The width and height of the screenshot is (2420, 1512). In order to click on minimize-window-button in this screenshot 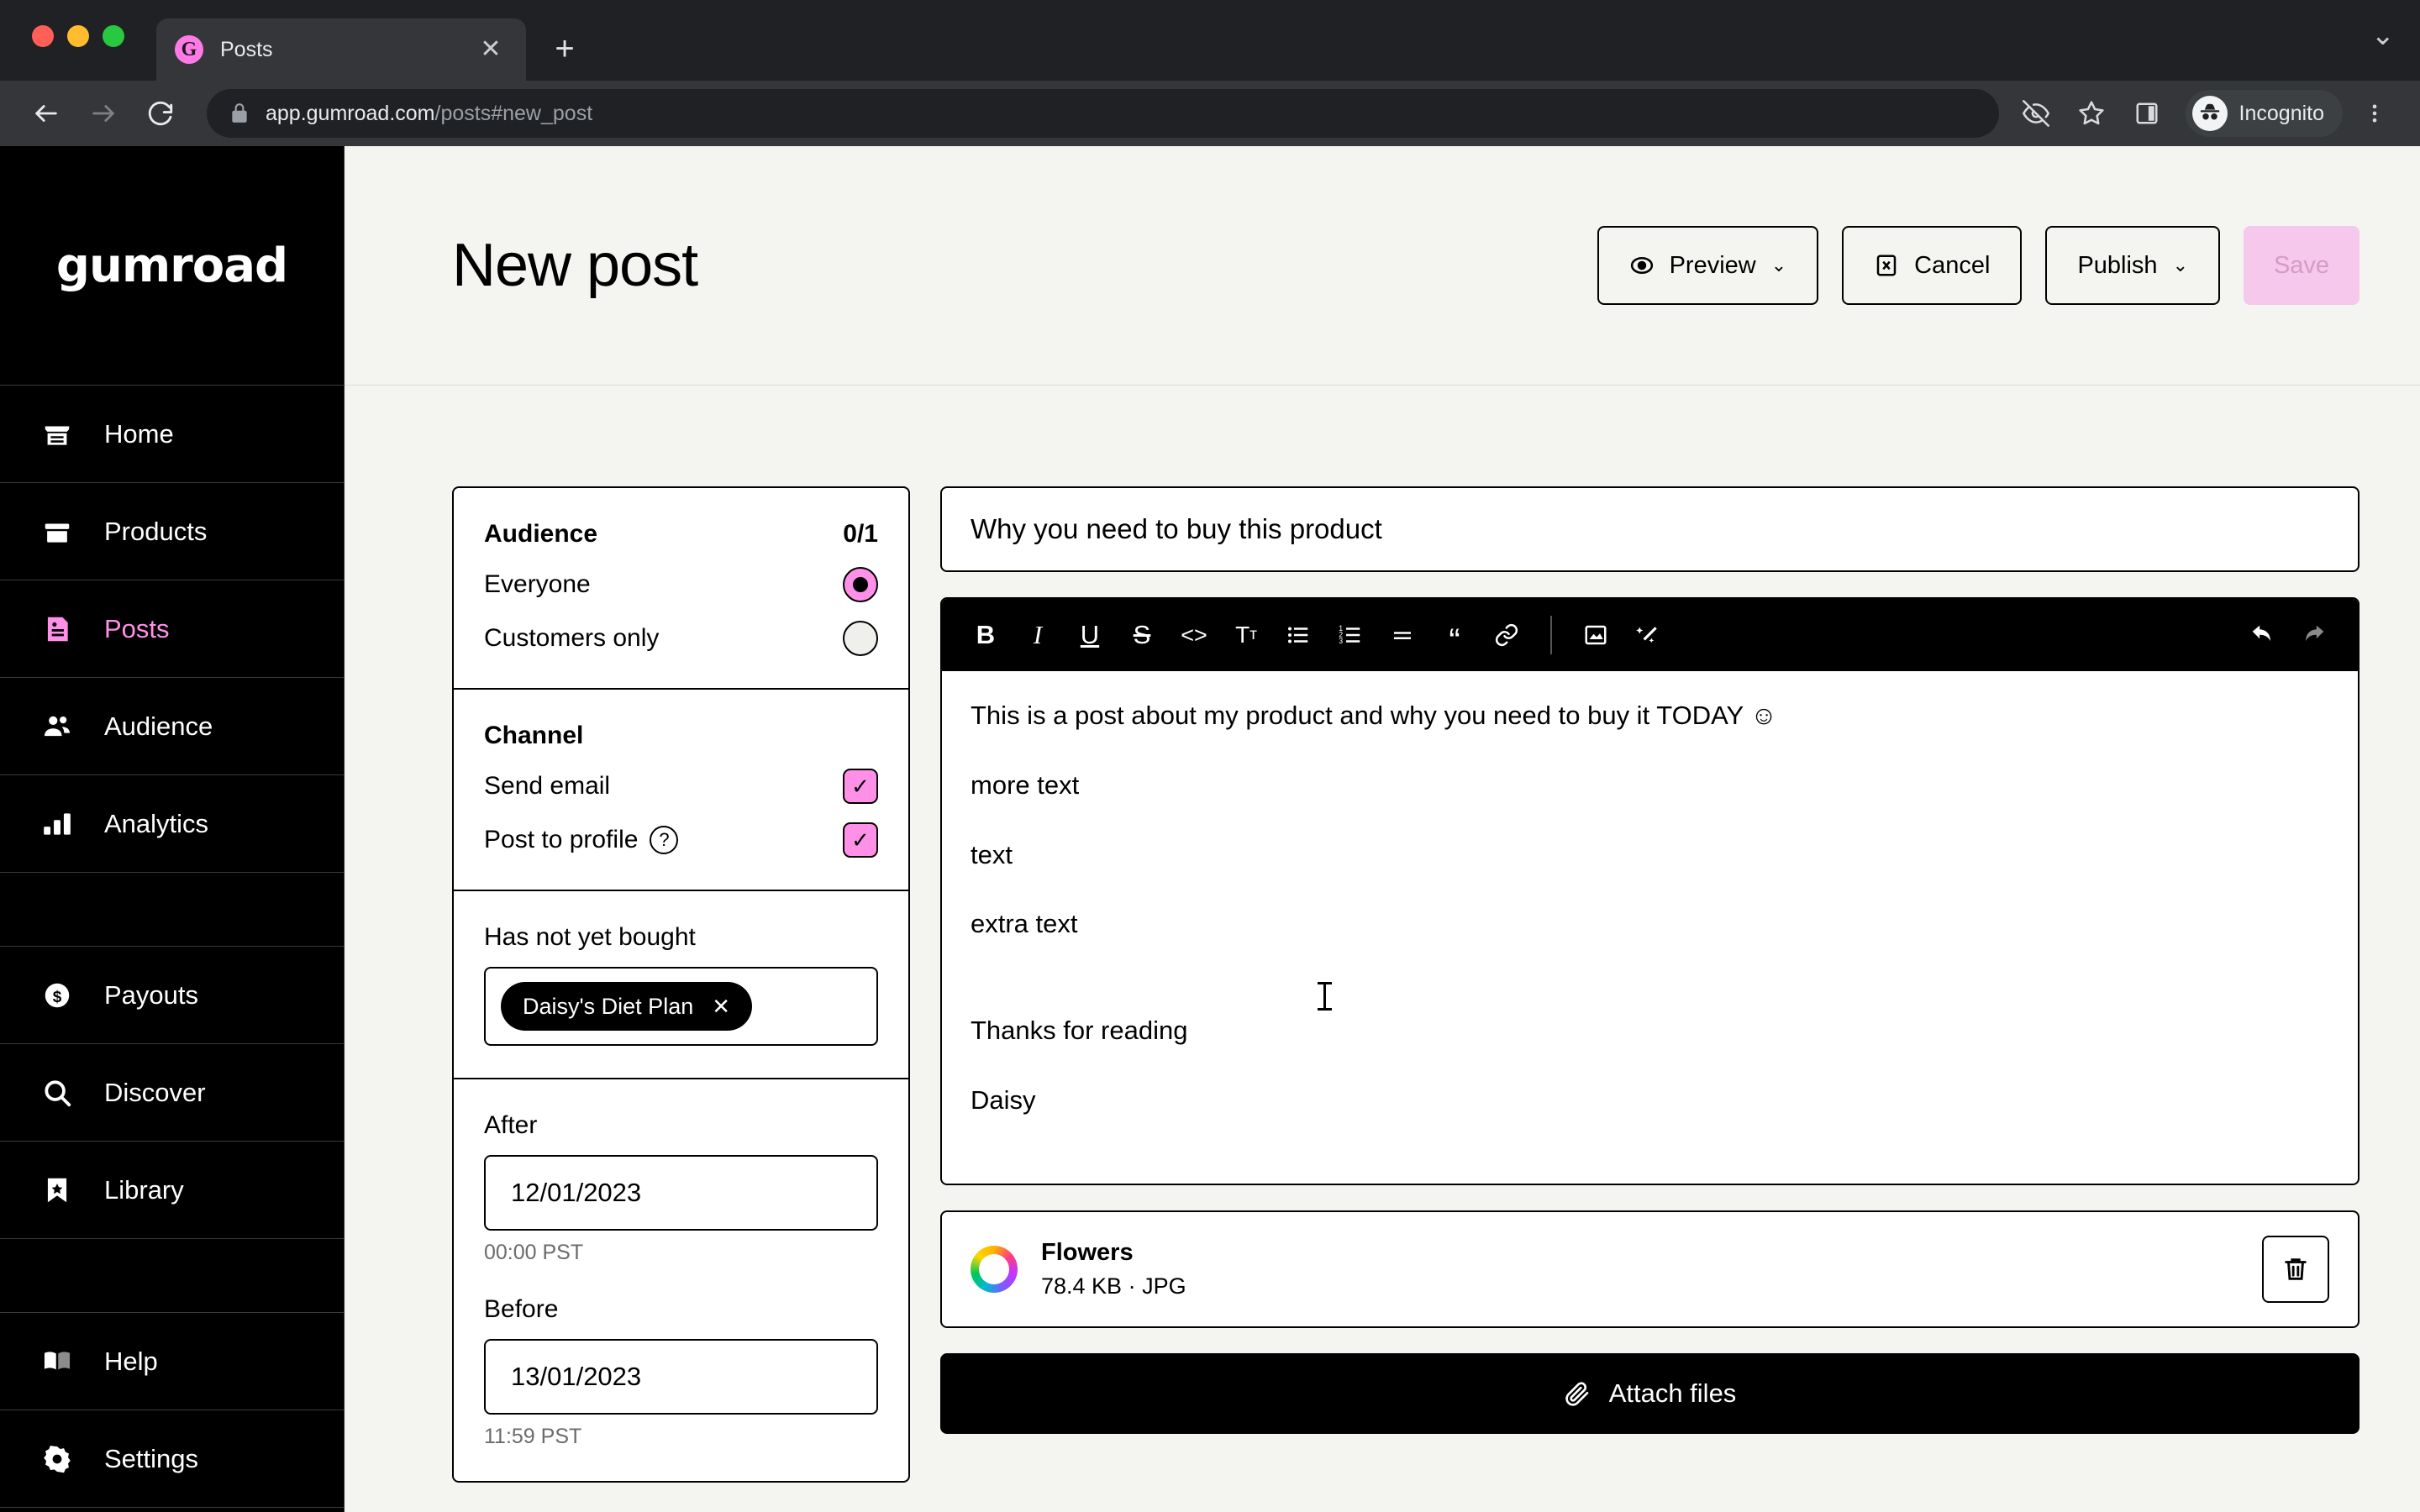, I will do `click(78, 36)`.